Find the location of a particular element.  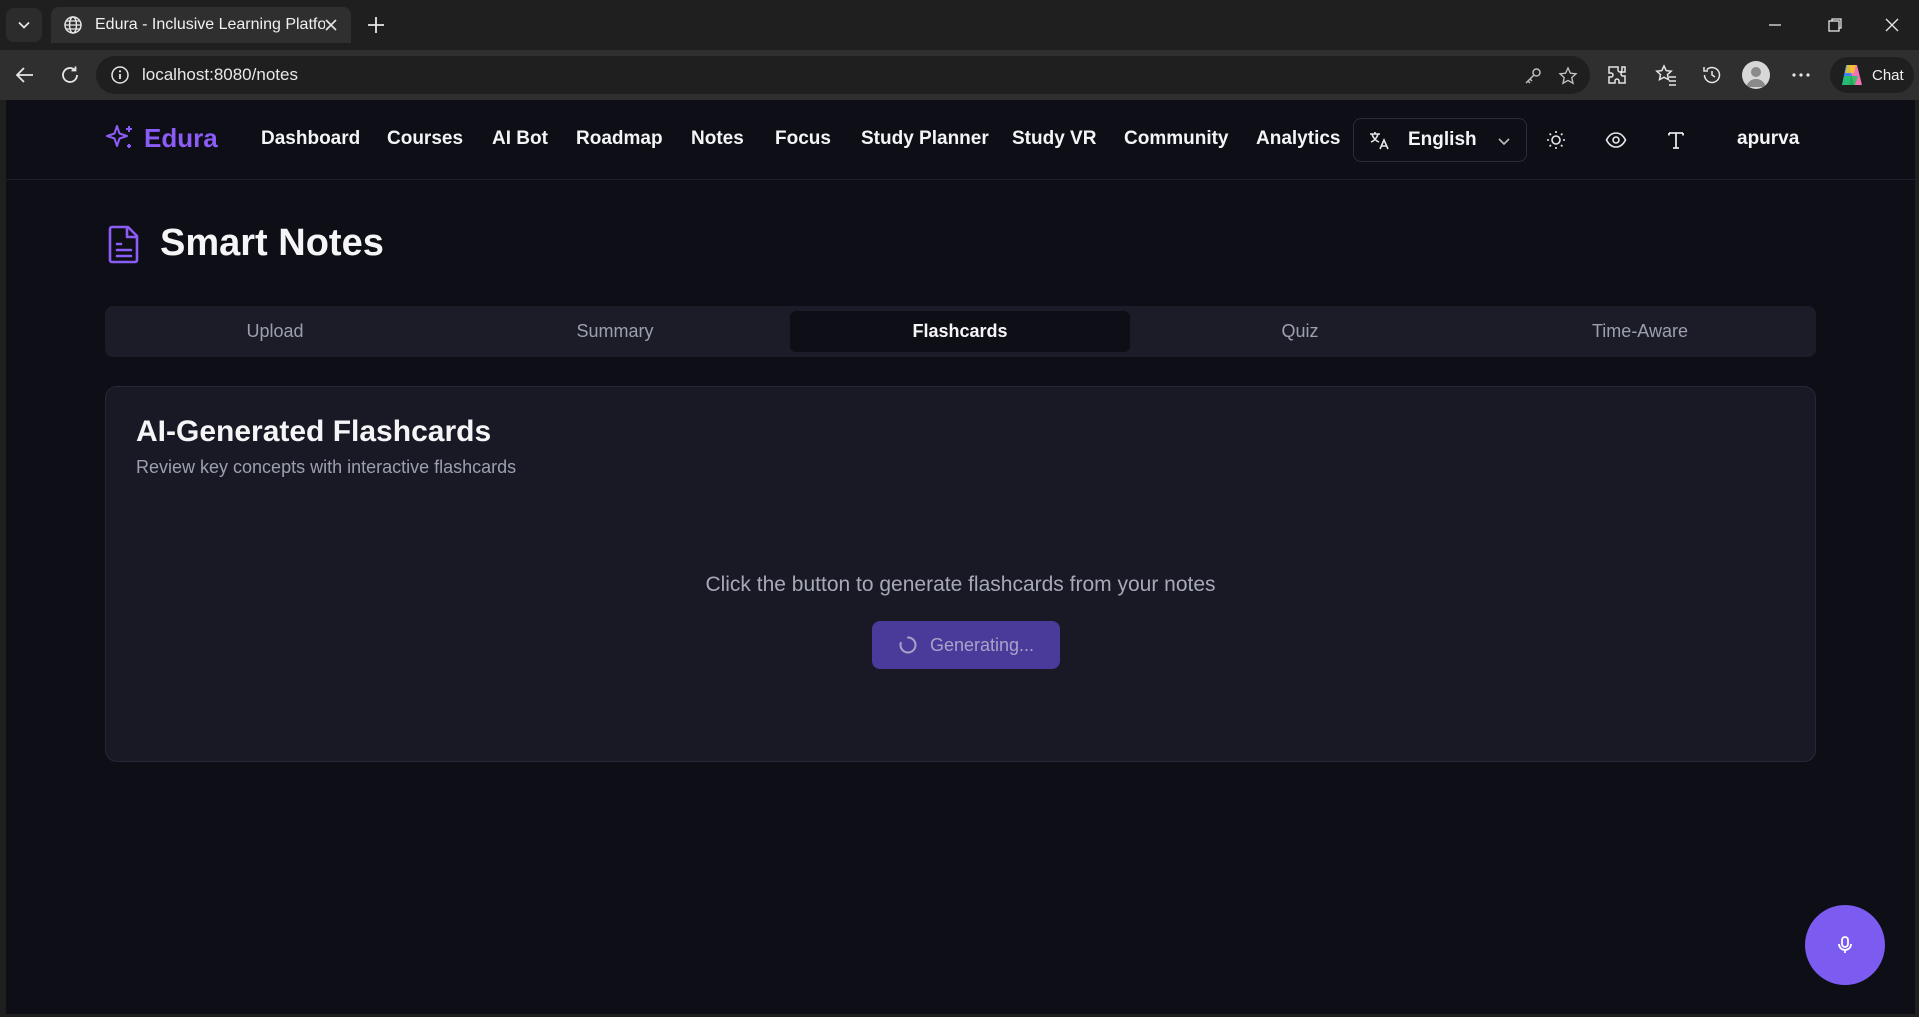

nav-dashboard: Dashboard is located at coordinates (310, 139).